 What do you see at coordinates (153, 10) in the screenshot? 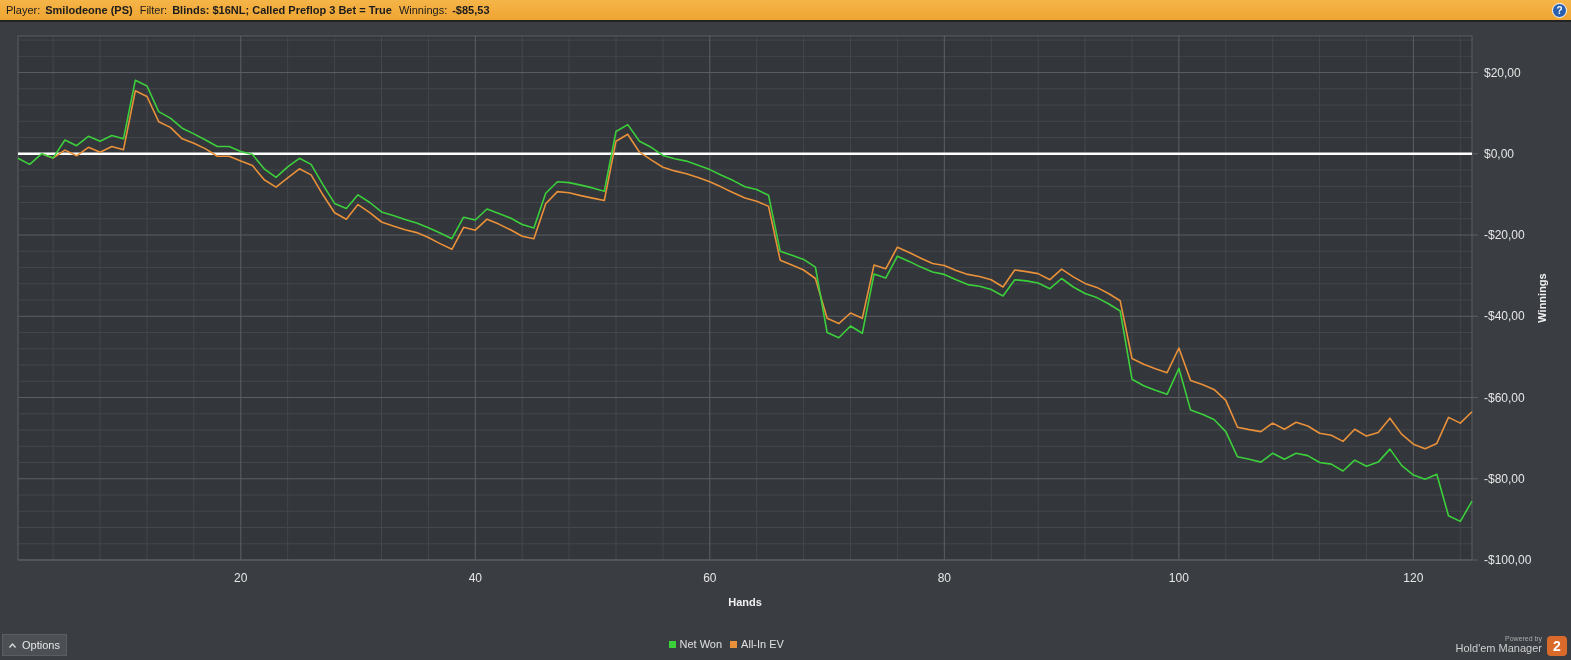
I see `field-label: Filter:` at bounding box center [153, 10].